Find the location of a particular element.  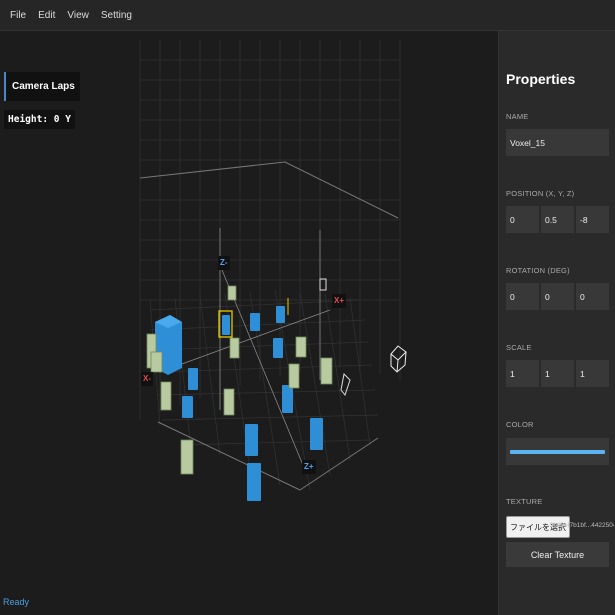

texture-label: TEXTURE is located at coordinates (524, 501).